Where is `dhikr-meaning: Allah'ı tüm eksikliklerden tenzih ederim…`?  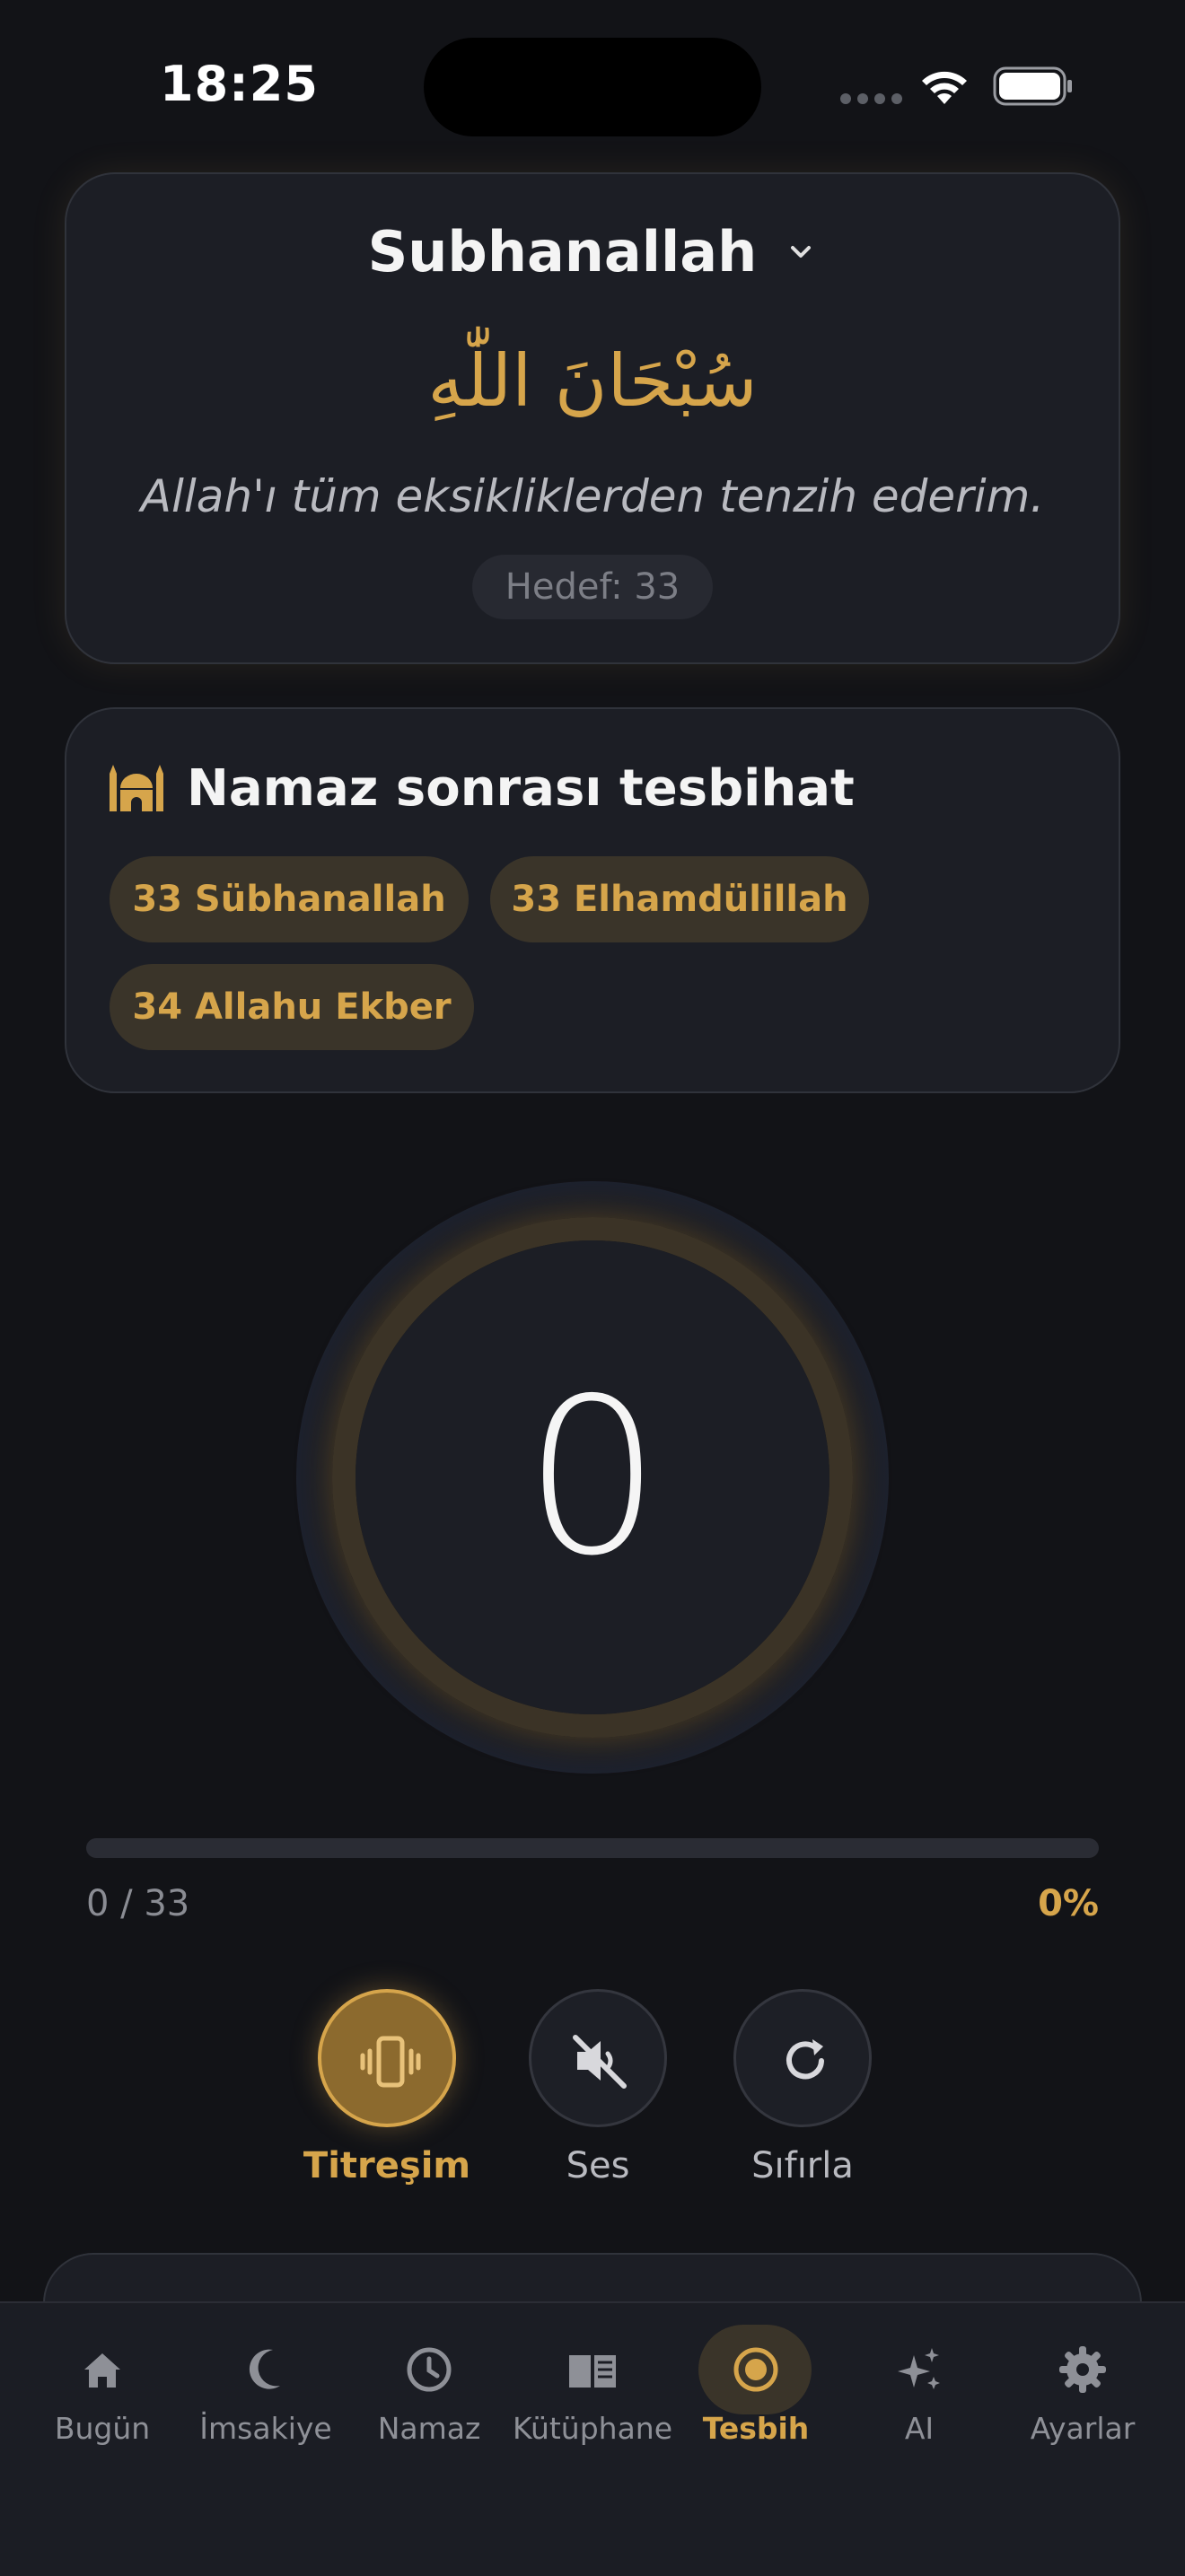
dhikr-meaning: Allah'ı tüm eksikliklerden tenzih ederim… is located at coordinates (592, 496).